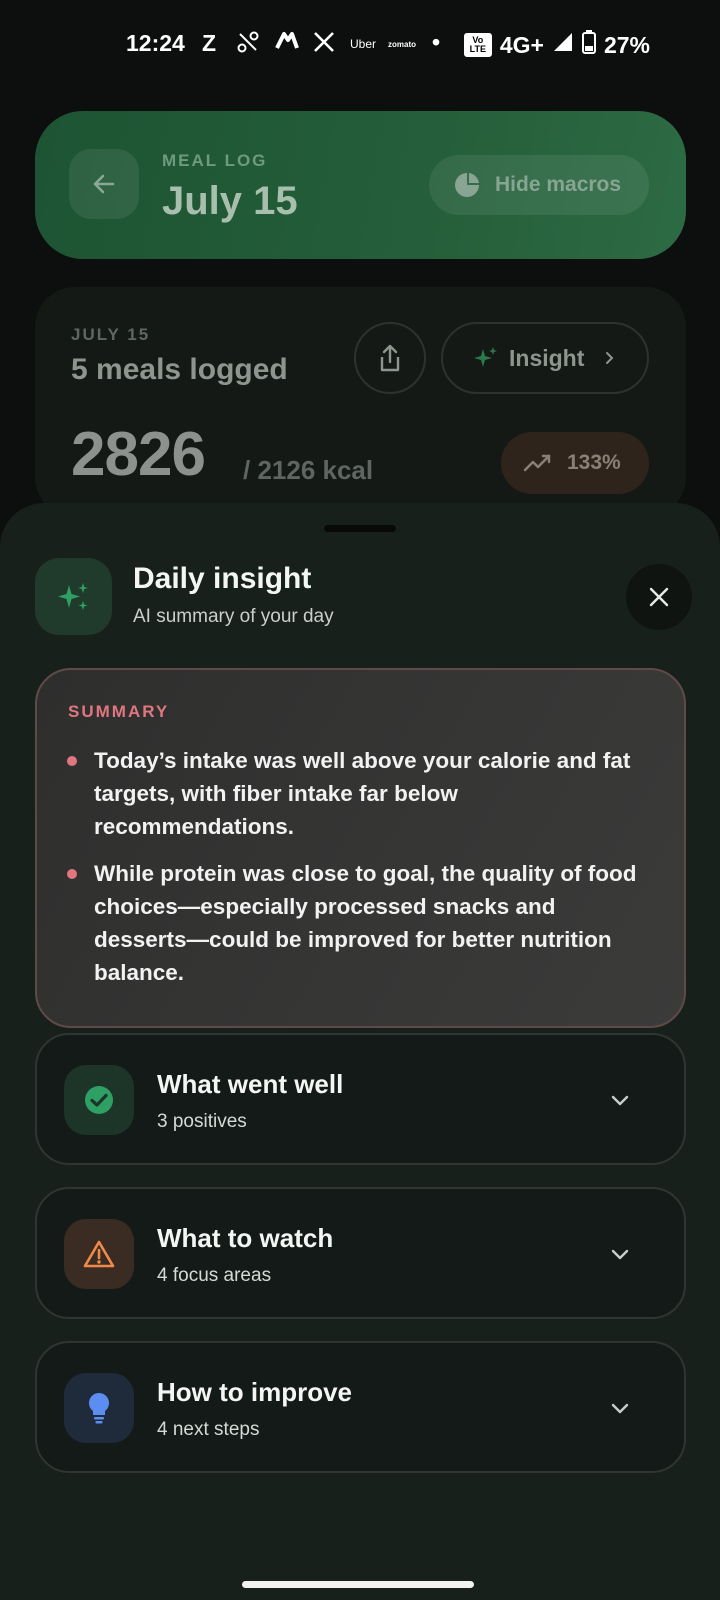 This screenshot has width=720, height=1600. What do you see at coordinates (308, 470) in the screenshot?
I see `calorie-goal: / 2126 kcal` at bounding box center [308, 470].